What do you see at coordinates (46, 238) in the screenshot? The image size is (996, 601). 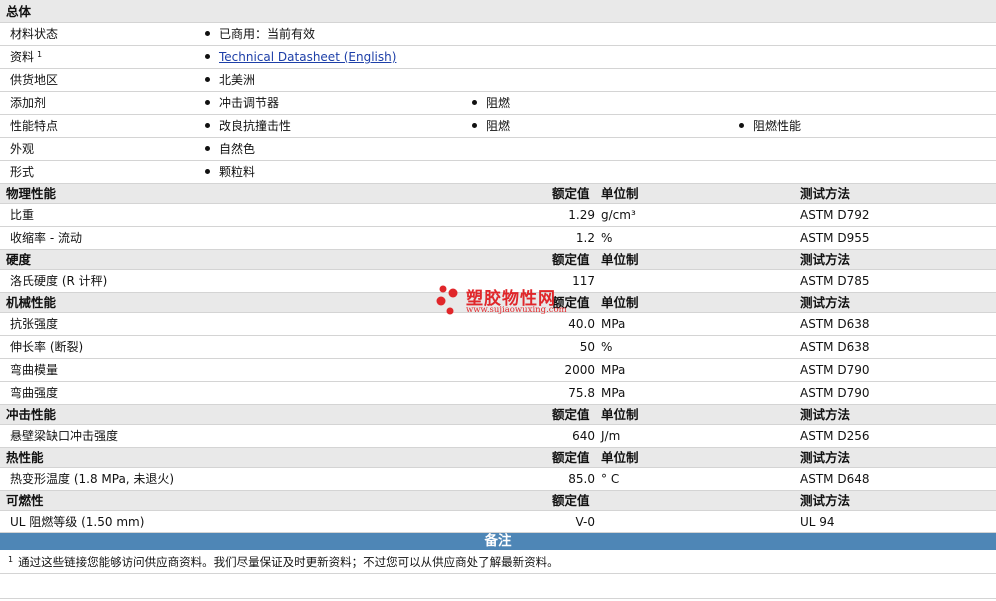 I see `property-name: 收缩率 - 流动` at bounding box center [46, 238].